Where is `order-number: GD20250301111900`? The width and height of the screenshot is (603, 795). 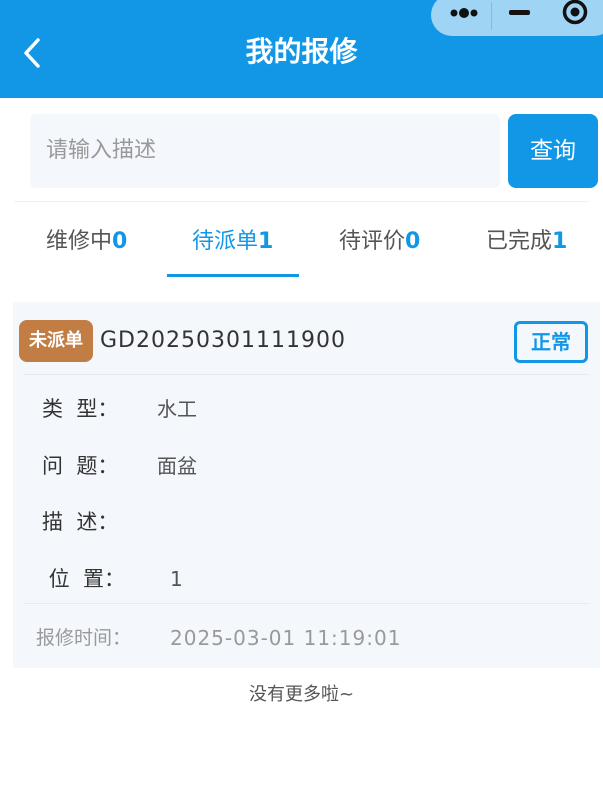
order-number: GD20250301111900 is located at coordinates (223, 340).